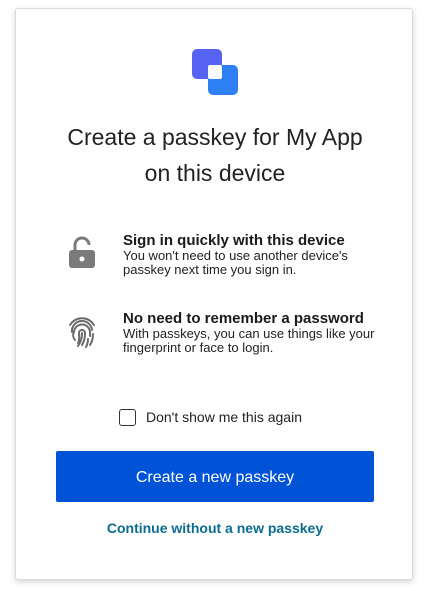 This screenshot has width=429, height=591. Describe the element at coordinates (215, 173) in the screenshot. I see `dialog-title-line2: on this device` at that location.